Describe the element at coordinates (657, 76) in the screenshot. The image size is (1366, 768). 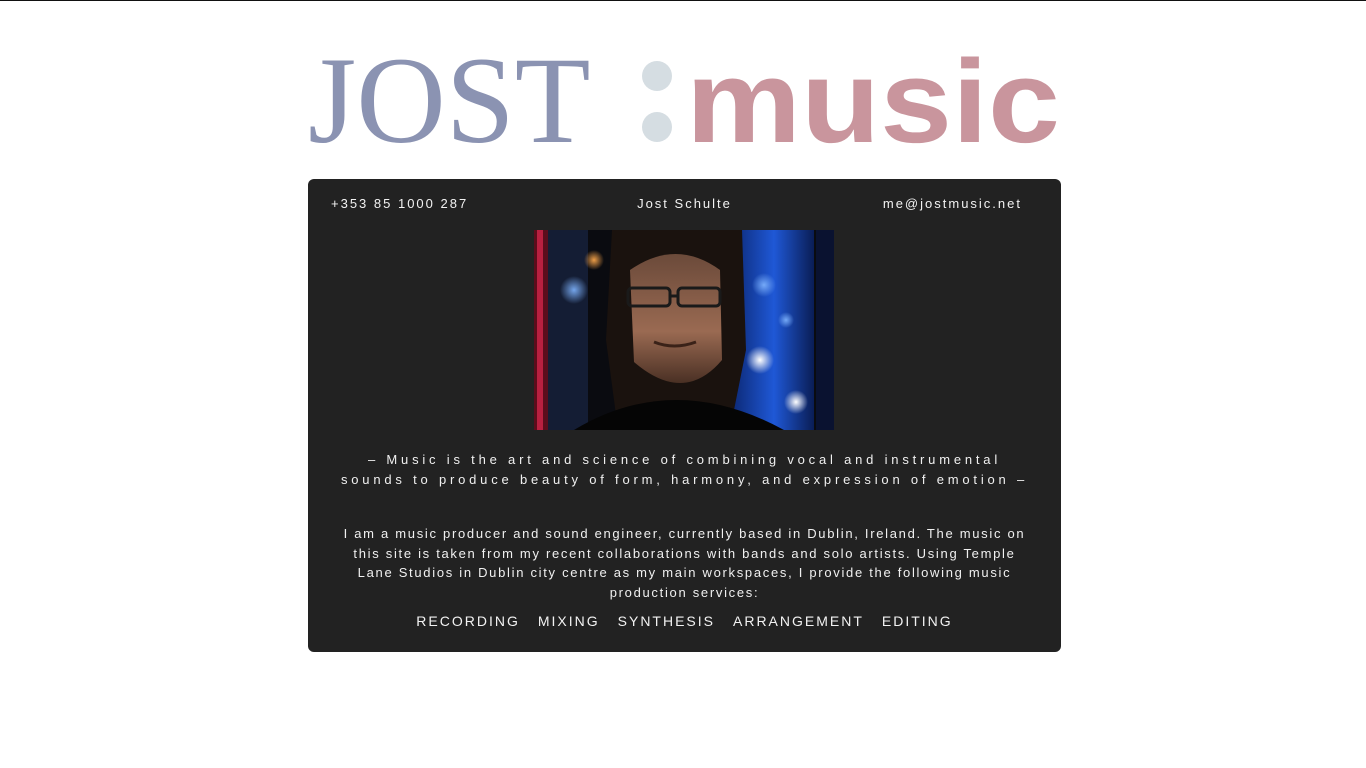
I see `logo-colon-top-dot` at that location.